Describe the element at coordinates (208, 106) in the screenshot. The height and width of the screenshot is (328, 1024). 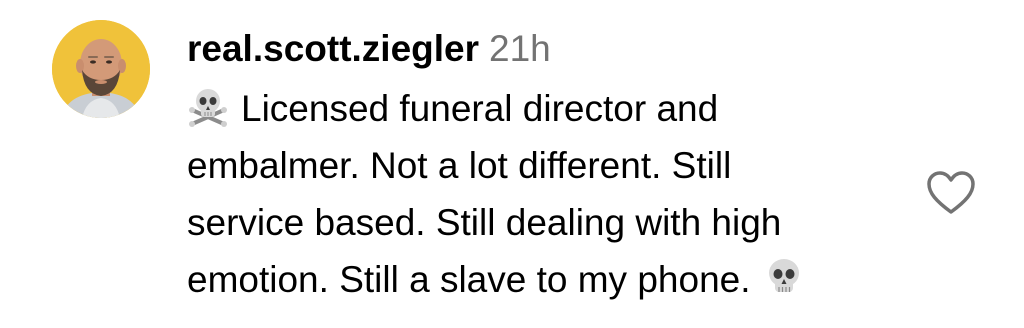
I see `skull-and-crossbones-icon` at that location.